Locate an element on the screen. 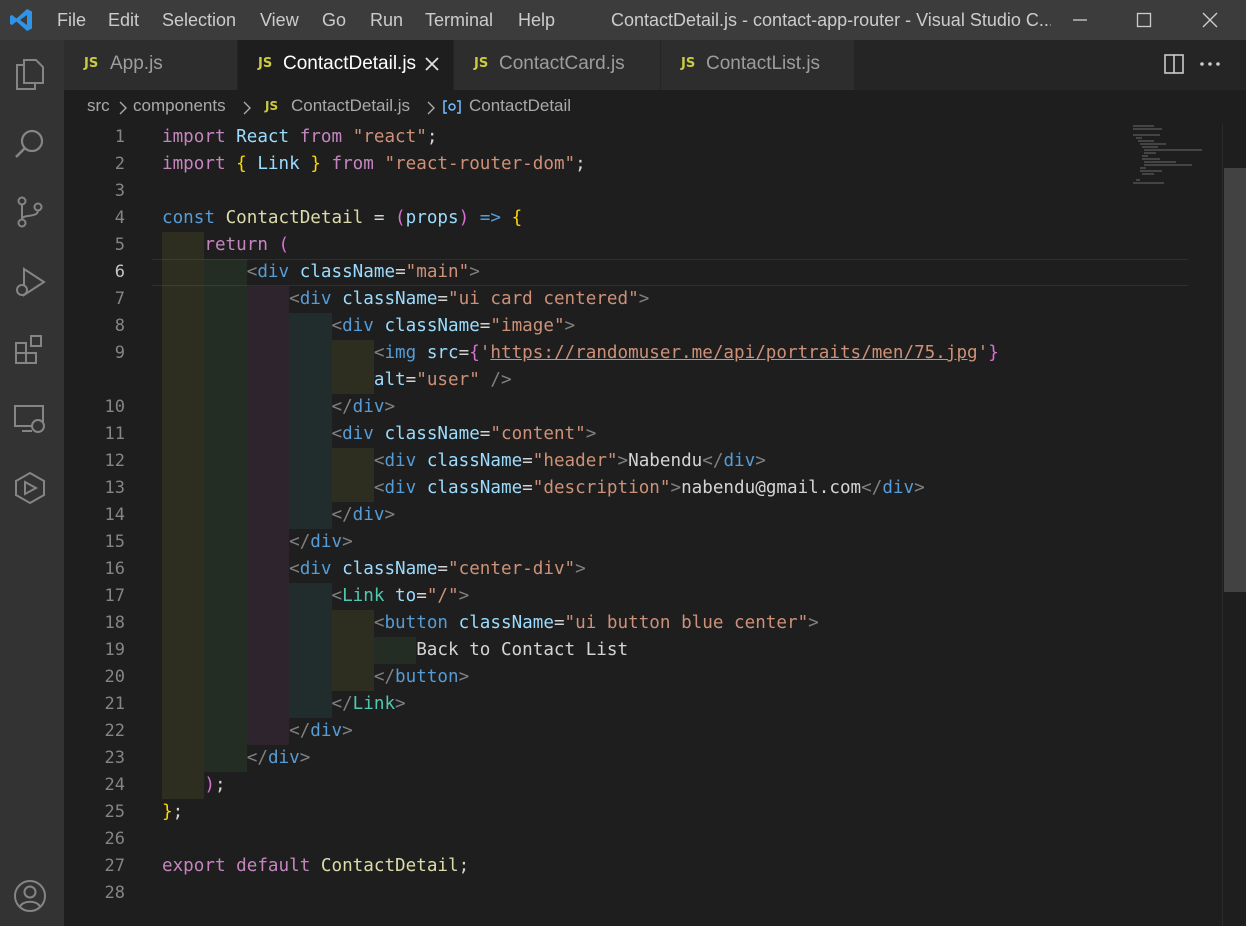 The width and height of the screenshot is (1246, 926). split-editor-icon is located at coordinates (1174, 64).